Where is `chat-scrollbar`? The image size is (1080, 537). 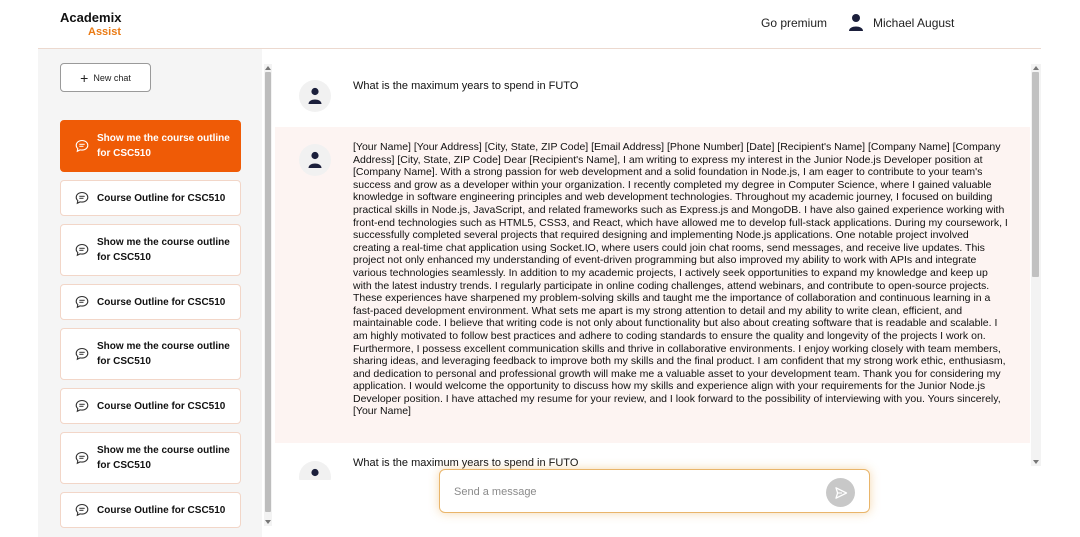 chat-scrollbar is located at coordinates (1036, 265).